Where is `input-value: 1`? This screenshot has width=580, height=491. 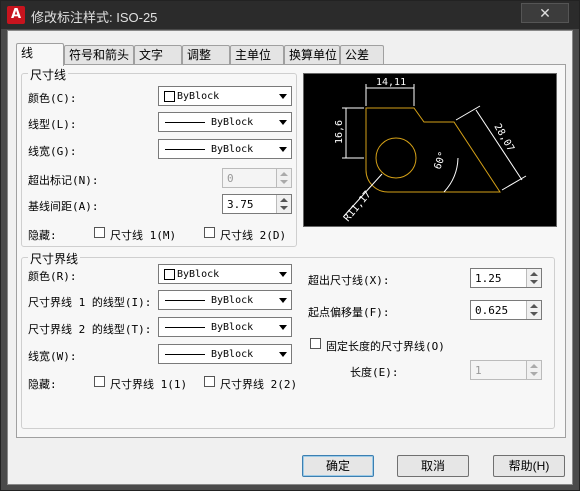 input-value: 1 is located at coordinates (478, 370).